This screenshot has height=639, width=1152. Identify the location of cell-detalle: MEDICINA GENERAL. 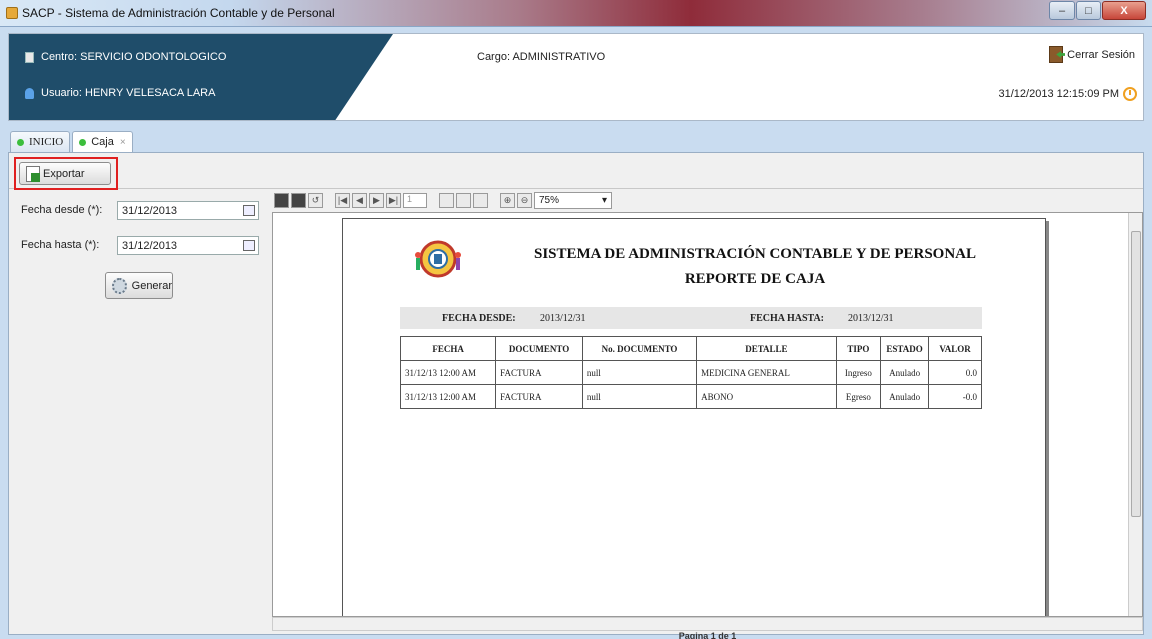
(766, 372).